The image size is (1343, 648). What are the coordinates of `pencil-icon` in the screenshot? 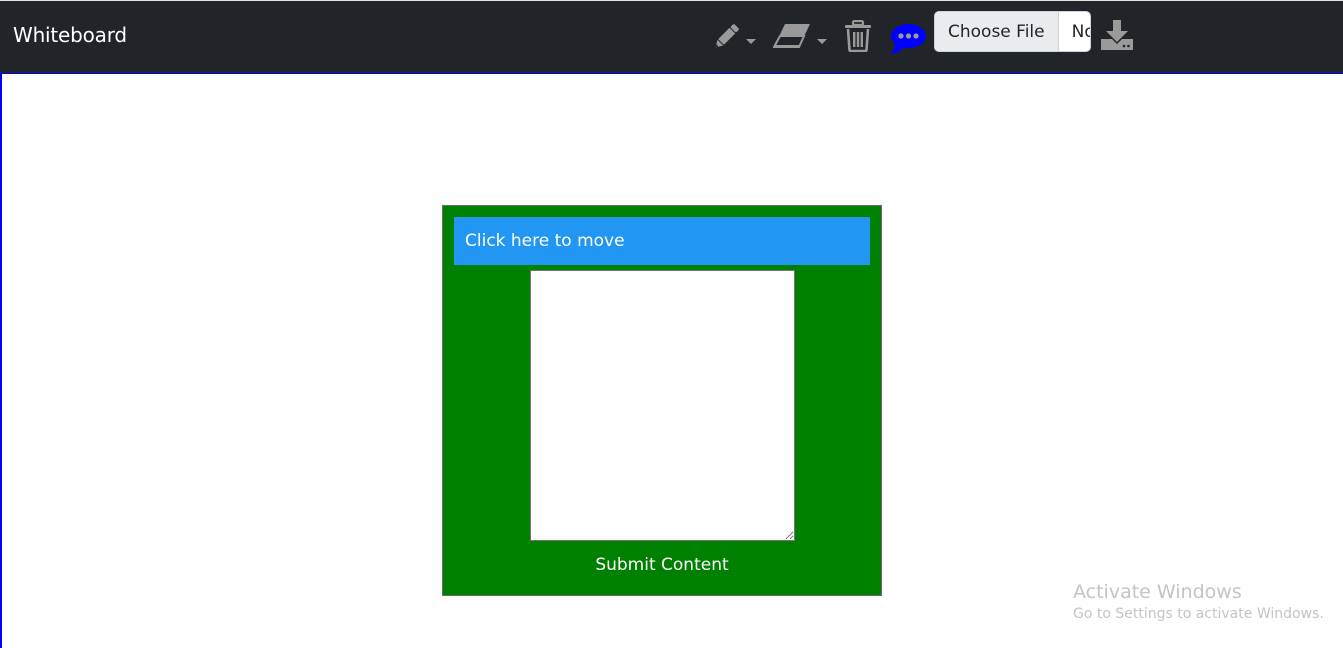 It's located at (726, 37).